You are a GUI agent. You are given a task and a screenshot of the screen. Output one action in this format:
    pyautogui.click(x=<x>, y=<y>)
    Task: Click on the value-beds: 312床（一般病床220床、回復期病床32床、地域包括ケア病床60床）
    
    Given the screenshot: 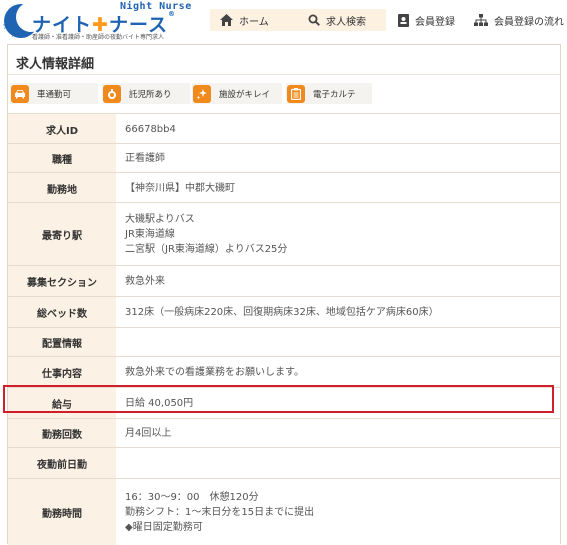 What is the action you would take?
    pyautogui.click(x=282, y=312)
    